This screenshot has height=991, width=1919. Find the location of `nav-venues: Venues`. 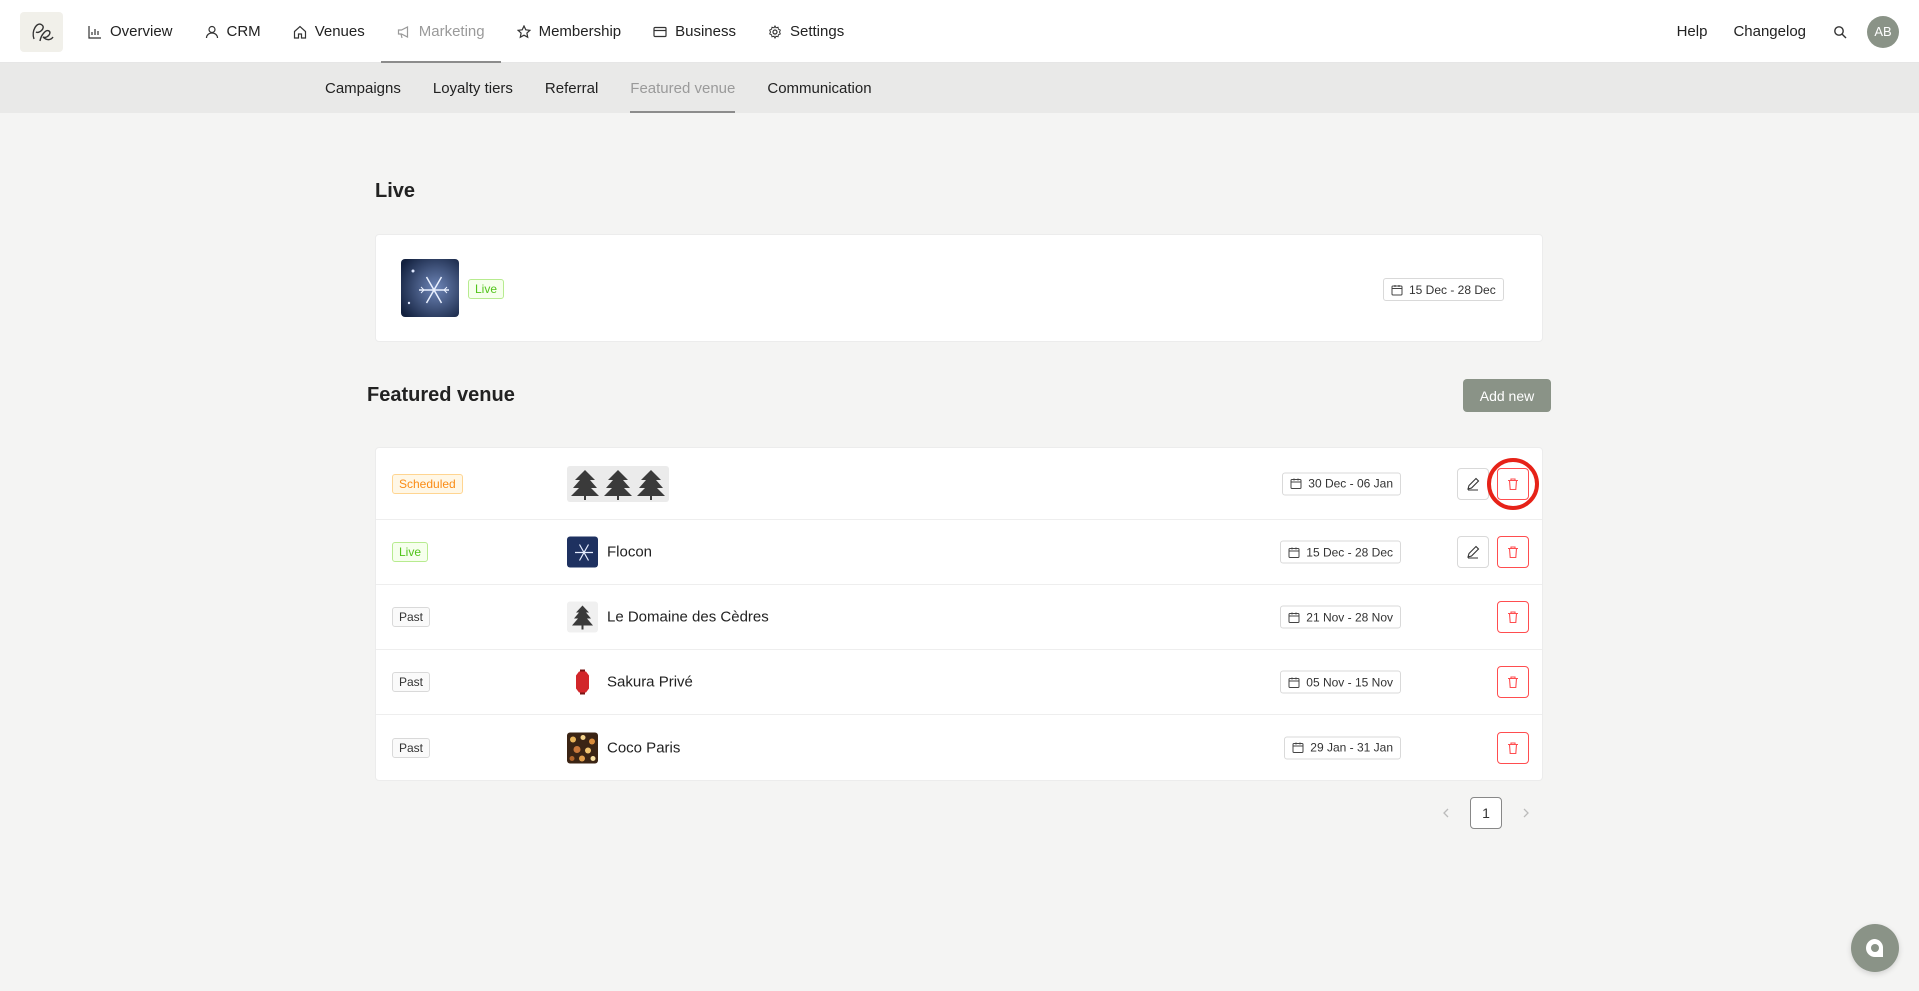

nav-venues: Venues is located at coordinates (329, 31).